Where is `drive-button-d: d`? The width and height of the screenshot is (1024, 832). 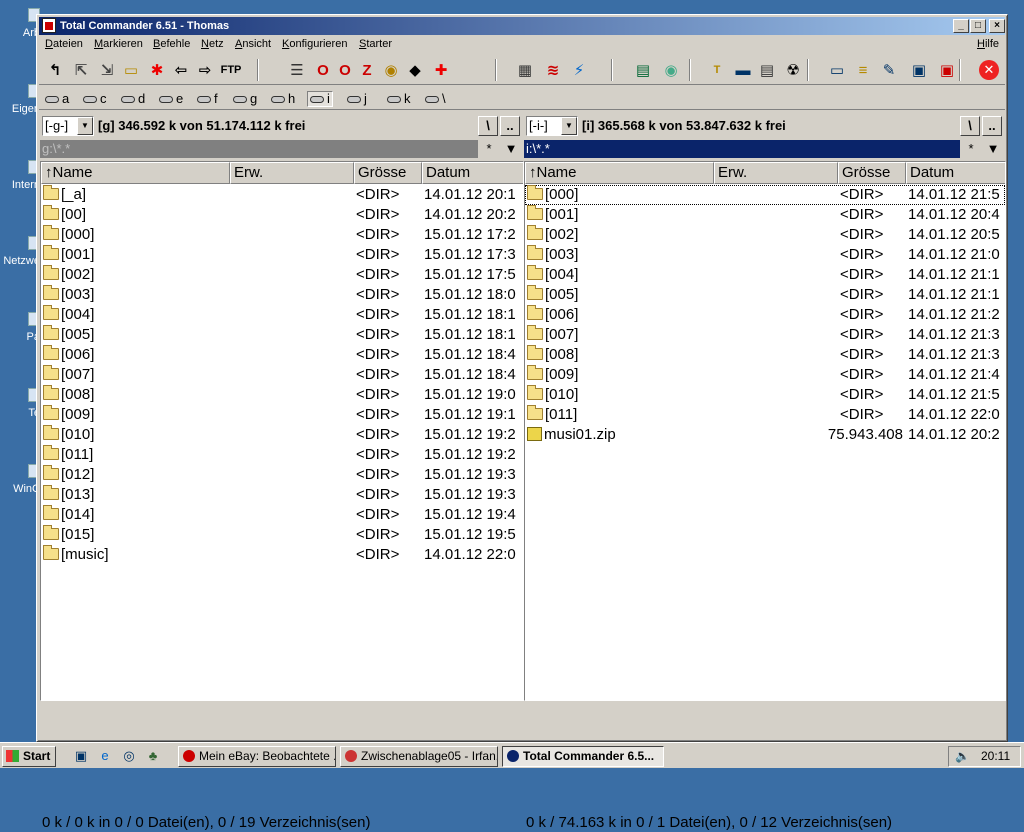 drive-button-d: d is located at coordinates (133, 99).